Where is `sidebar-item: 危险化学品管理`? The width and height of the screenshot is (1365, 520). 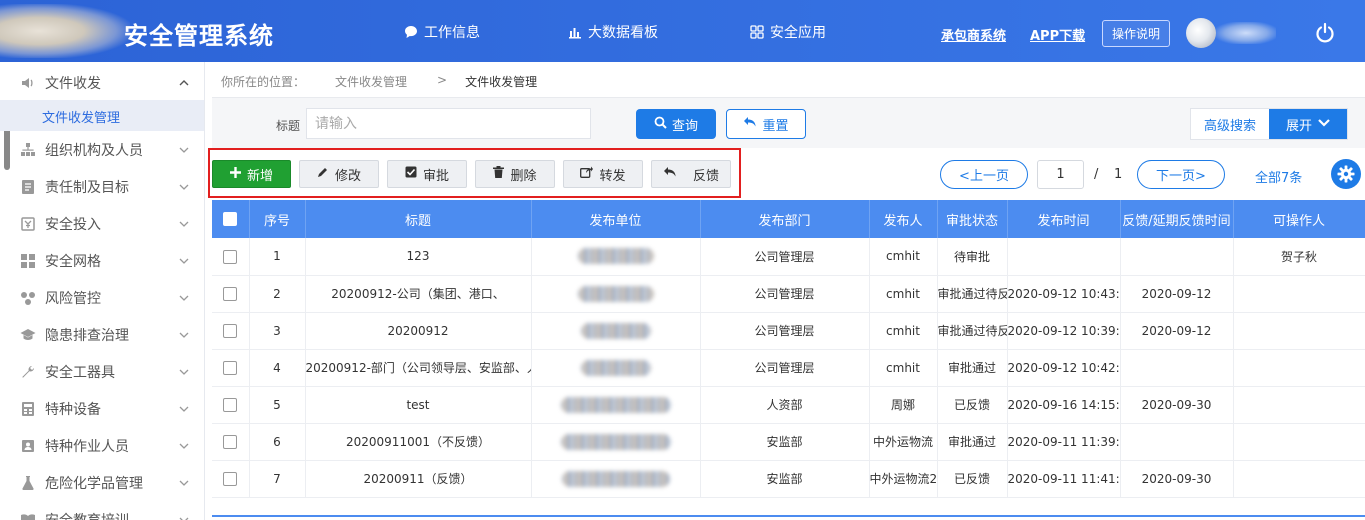 sidebar-item: 危险化学品管理 is located at coordinates (102, 482).